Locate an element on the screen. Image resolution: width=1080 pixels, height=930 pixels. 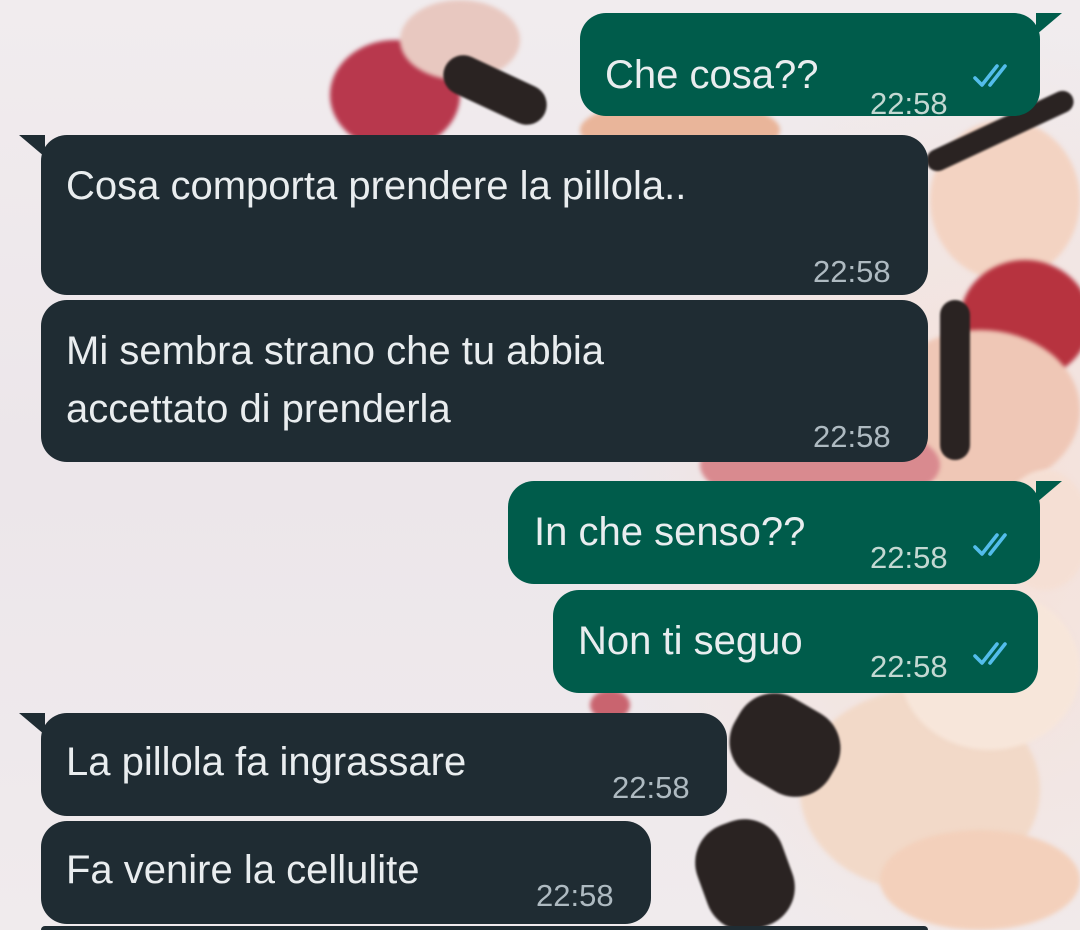
message-text: Non ti seguo is located at coordinates (690, 641).